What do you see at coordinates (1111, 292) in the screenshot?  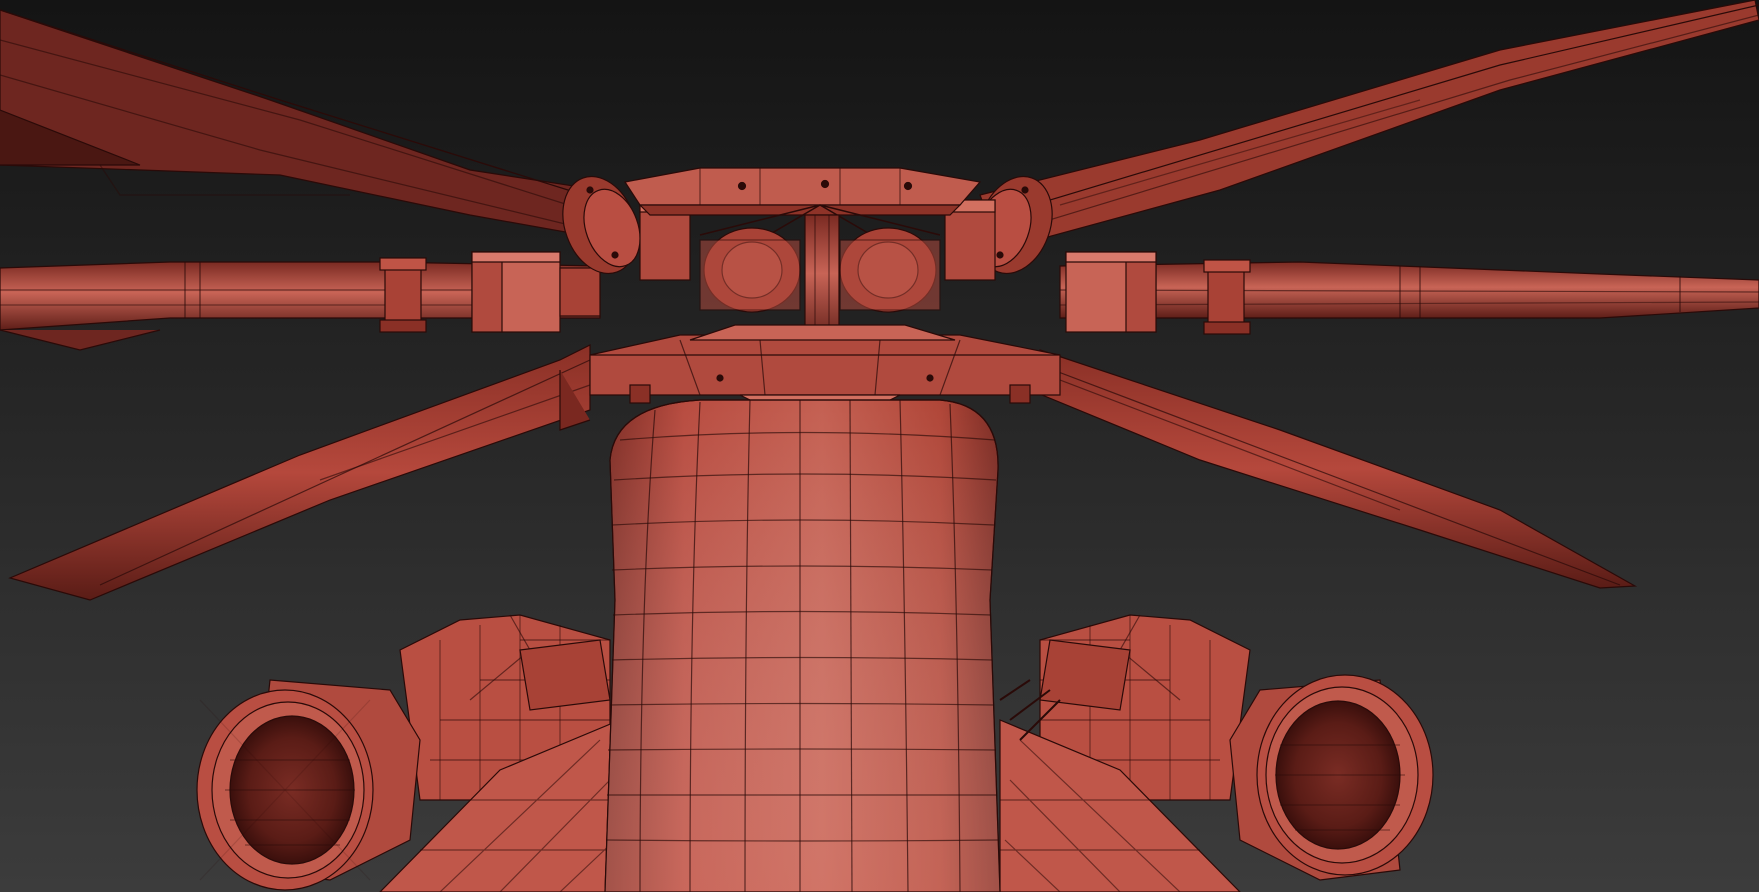 I see `blade-cuff-right-inner` at bounding box center [1111, 292].